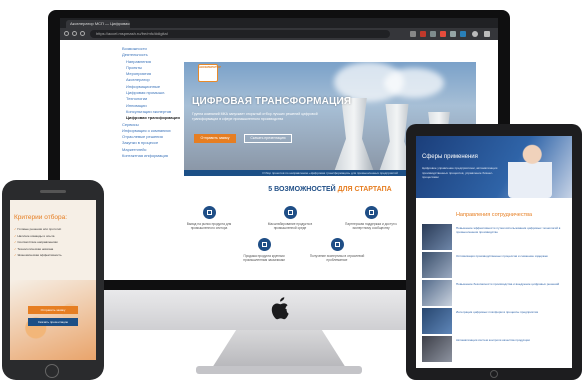 The width and height of the screenshot is (584, 382). I want to click on target-icon, so click(337, 244).